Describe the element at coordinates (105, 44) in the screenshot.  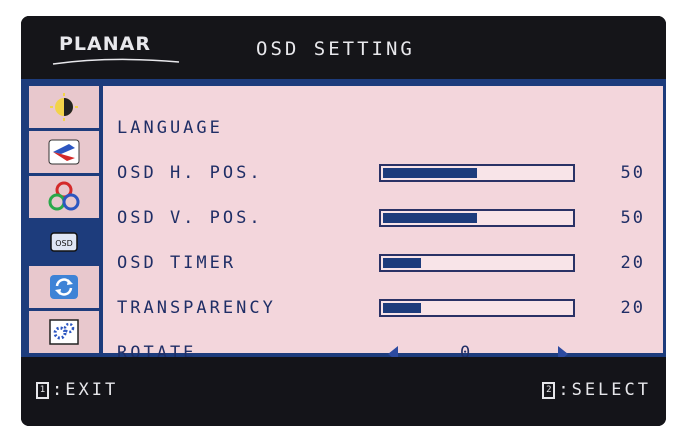
I see `brand-logo: PLANAR` at that location.